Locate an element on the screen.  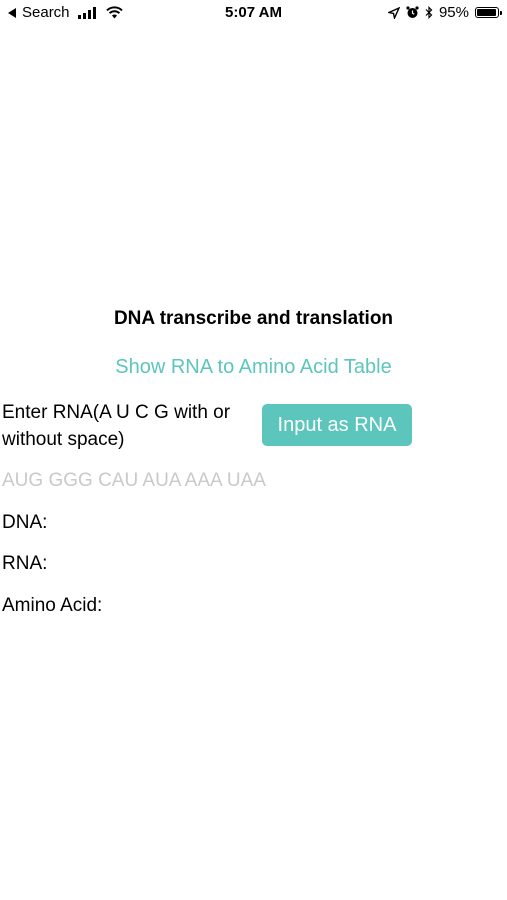
status-bar: Search 5:07 AM 95% is located at coordinates (253, 14).